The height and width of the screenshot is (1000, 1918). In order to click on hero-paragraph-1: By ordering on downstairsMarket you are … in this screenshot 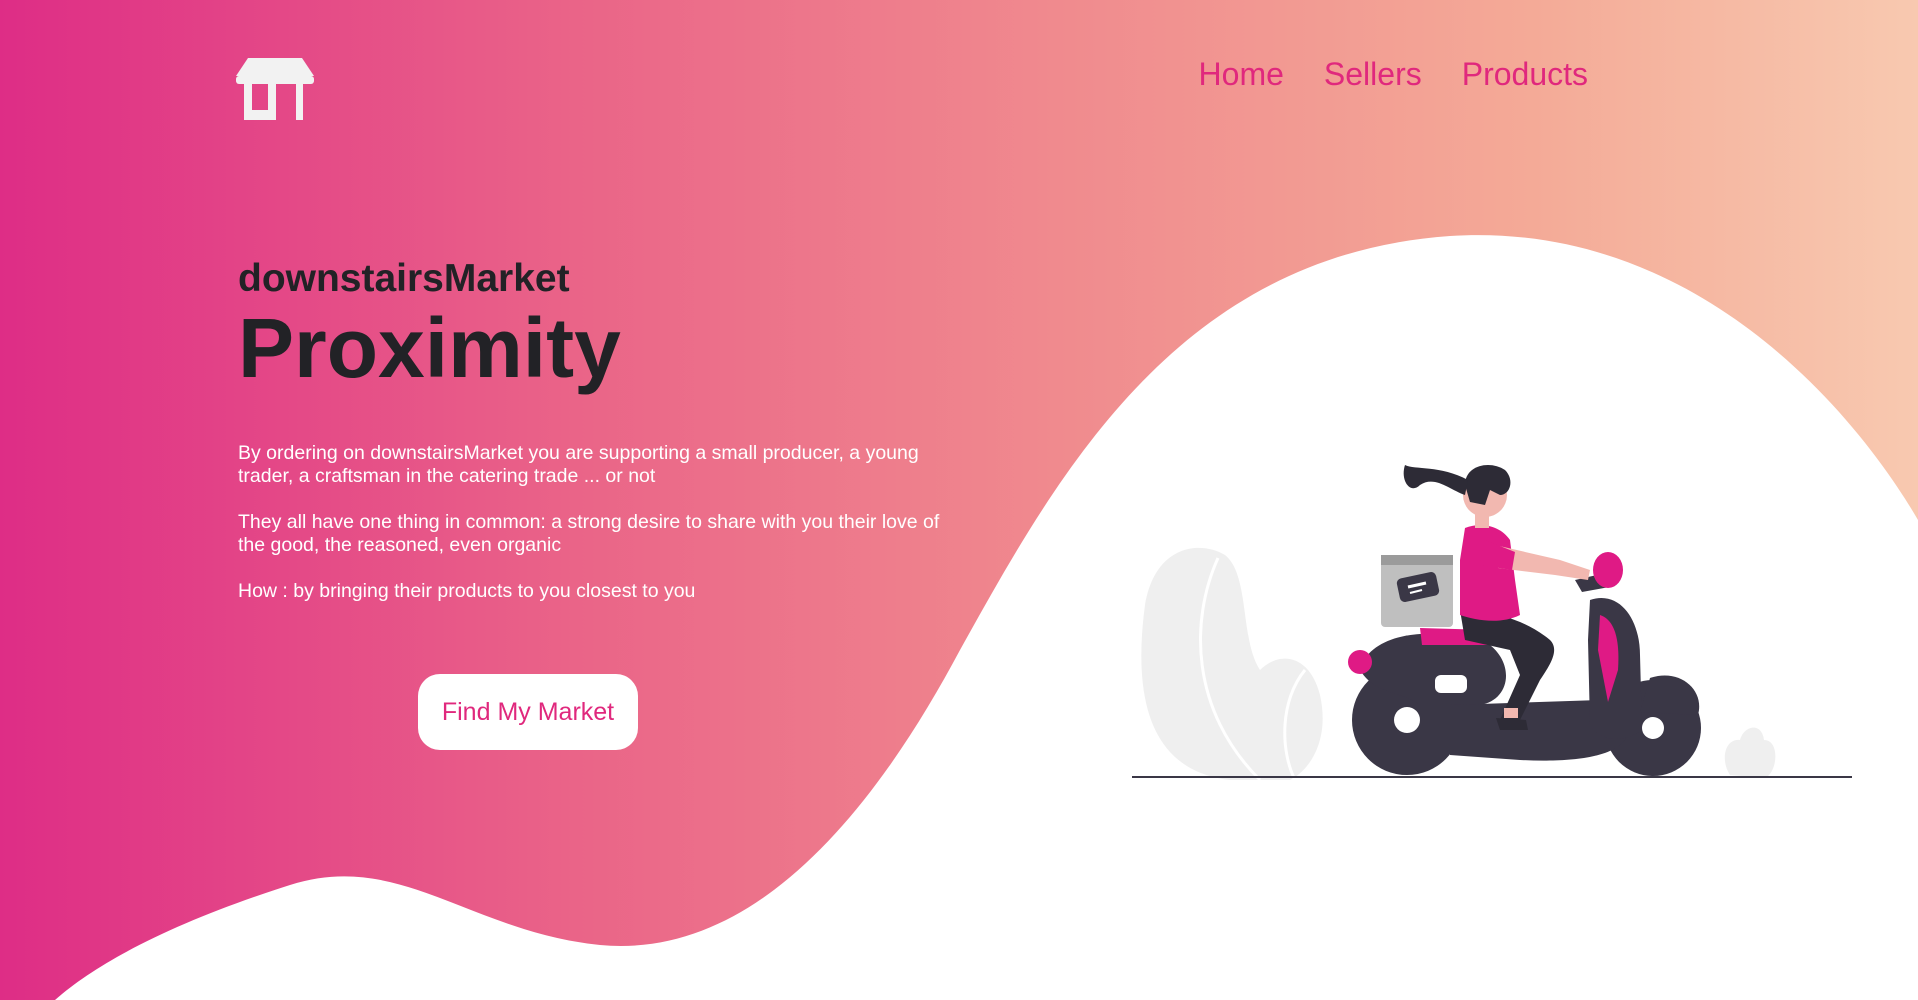, I will do `click(578, 464)`.